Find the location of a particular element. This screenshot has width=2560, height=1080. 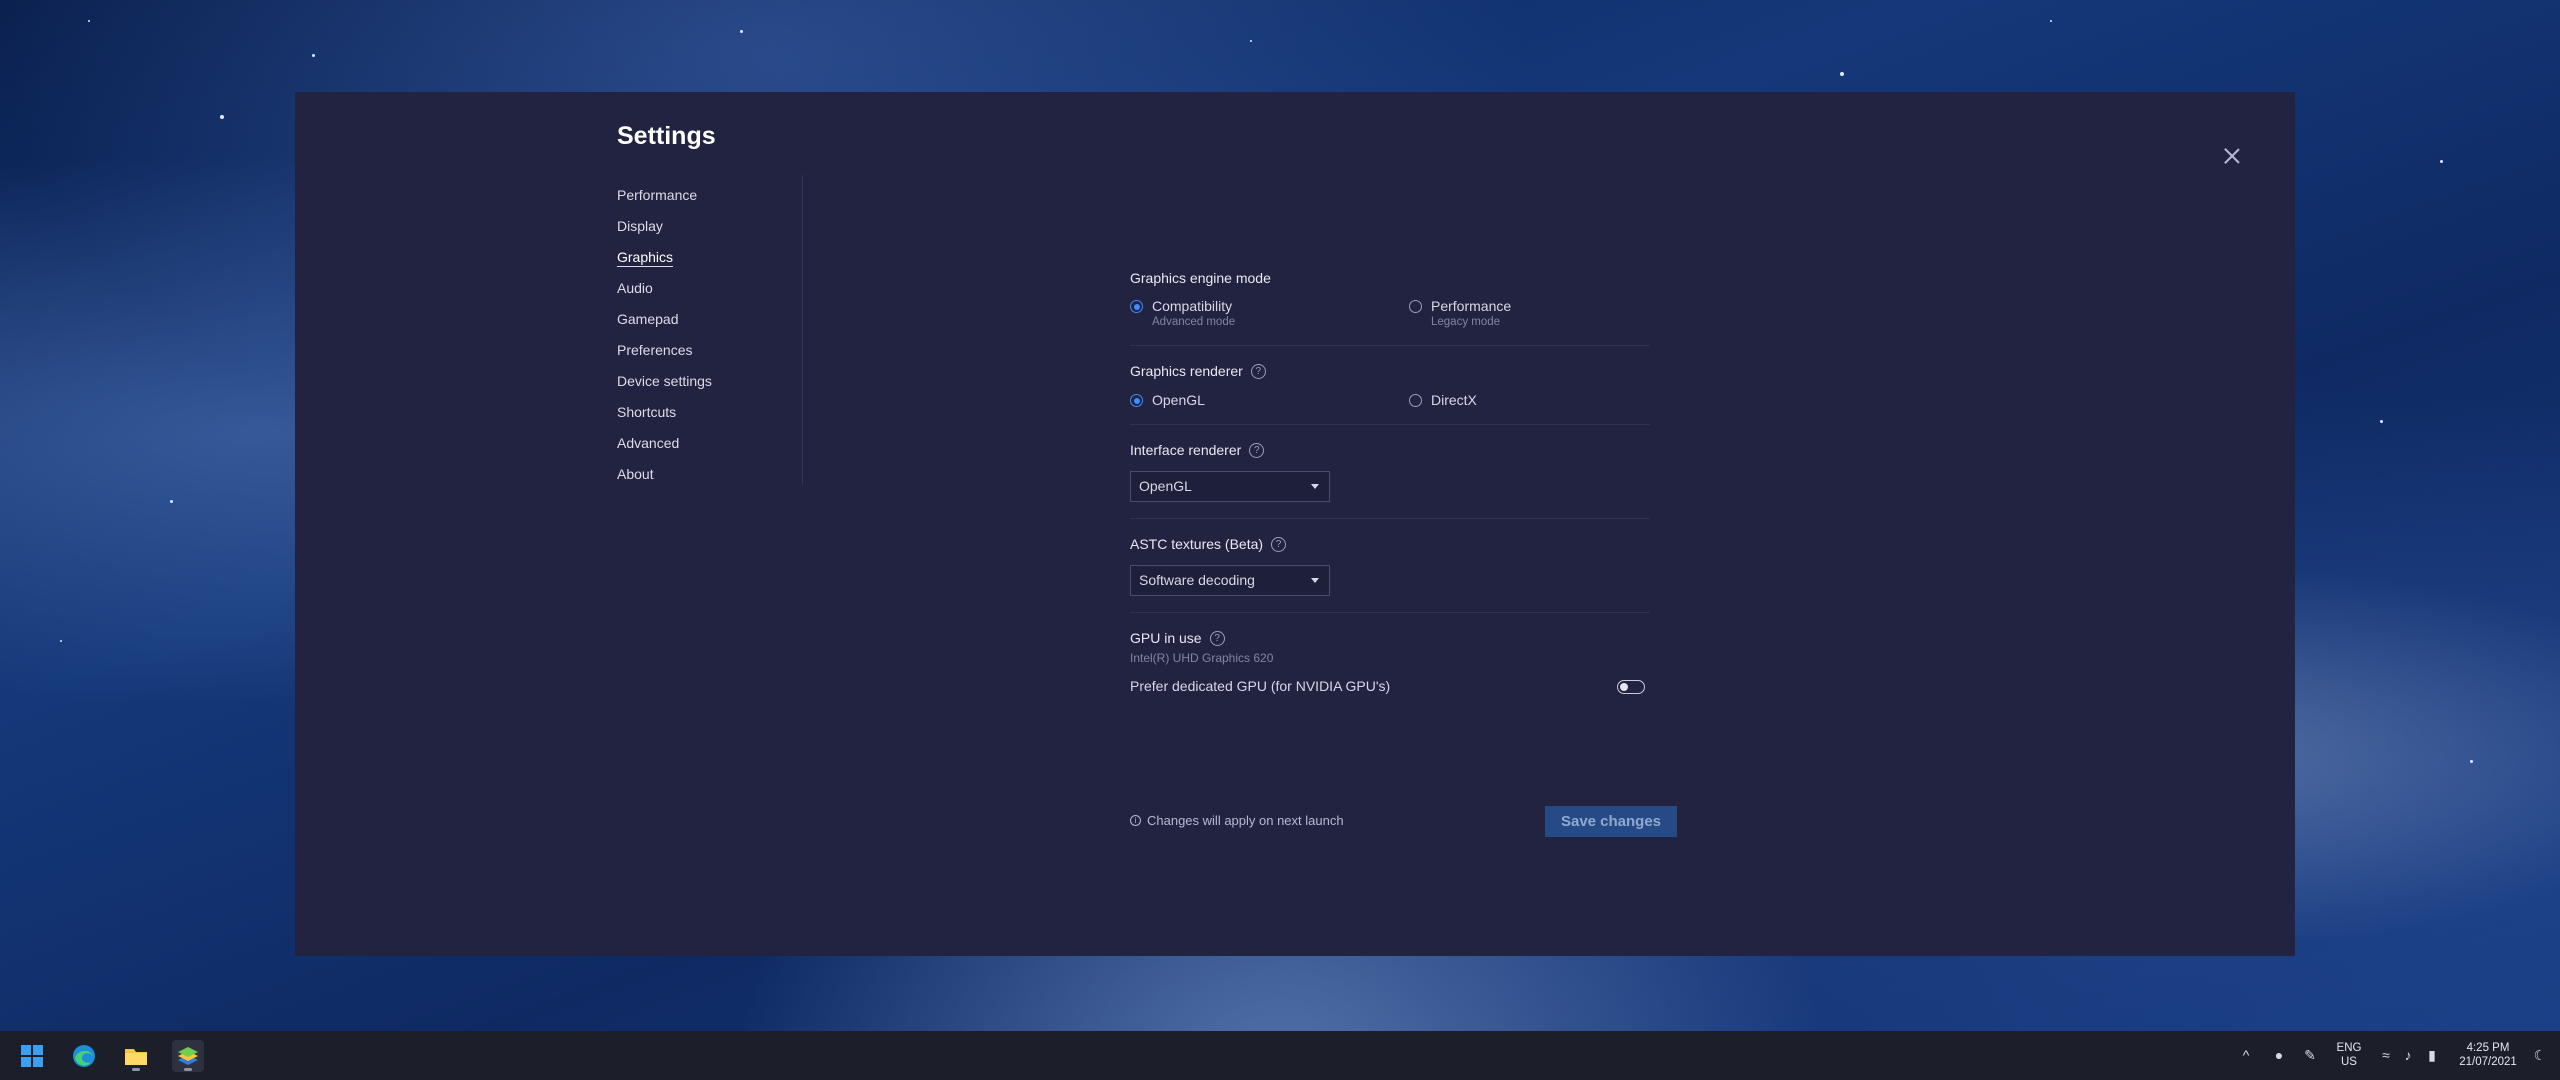

astc-textures-section: ASTC textures (Beta) ? is located at coordinates (1390, 544).